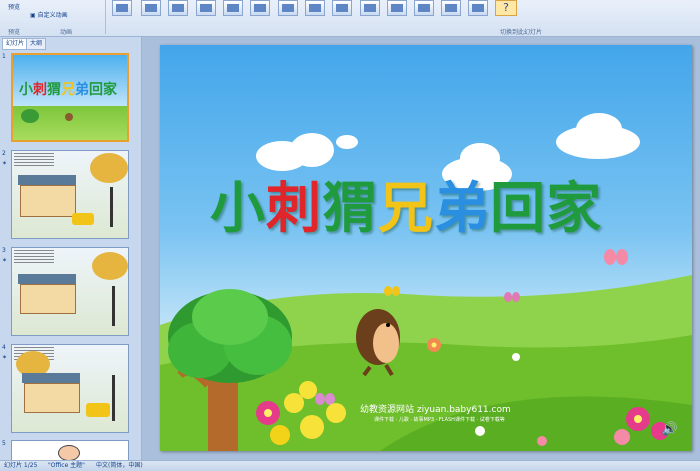  What do you see at coordinates (350, 18) in the screenshot?
I see `ribbon: 预览 ▣ 自定义动画 预览 动画 ? 切换到此幻灯片` at bounding box center [350, 18].